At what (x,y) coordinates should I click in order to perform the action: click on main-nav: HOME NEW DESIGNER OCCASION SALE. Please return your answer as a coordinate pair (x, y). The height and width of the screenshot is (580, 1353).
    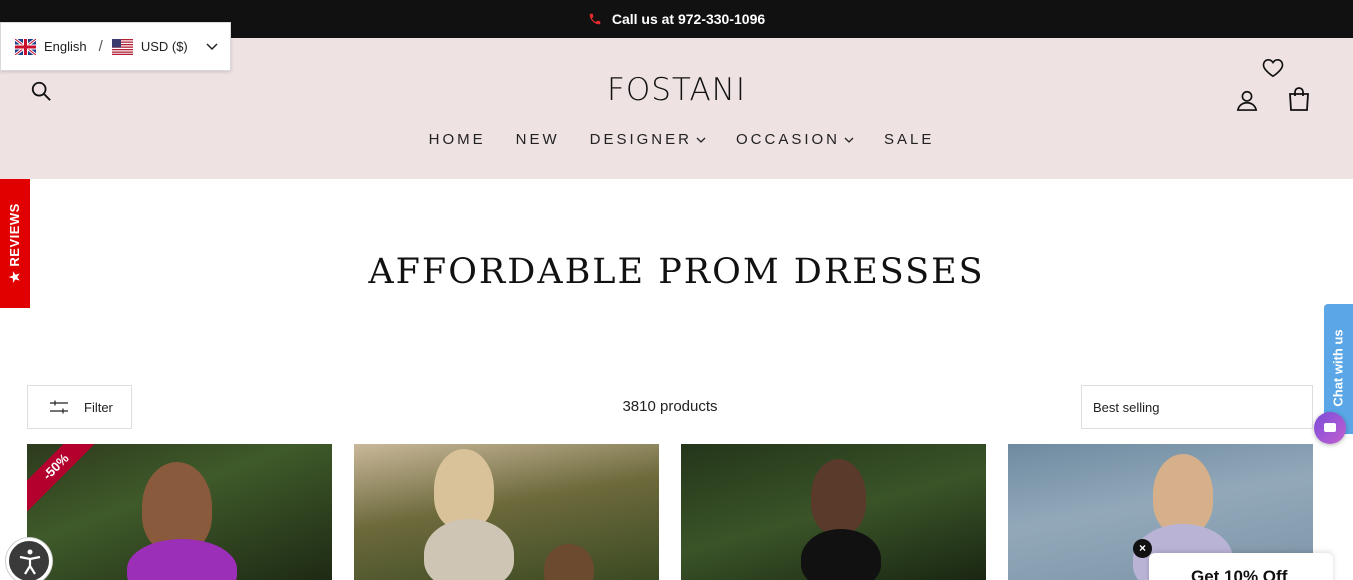
    Looking at the image, I should click on (676, 139).